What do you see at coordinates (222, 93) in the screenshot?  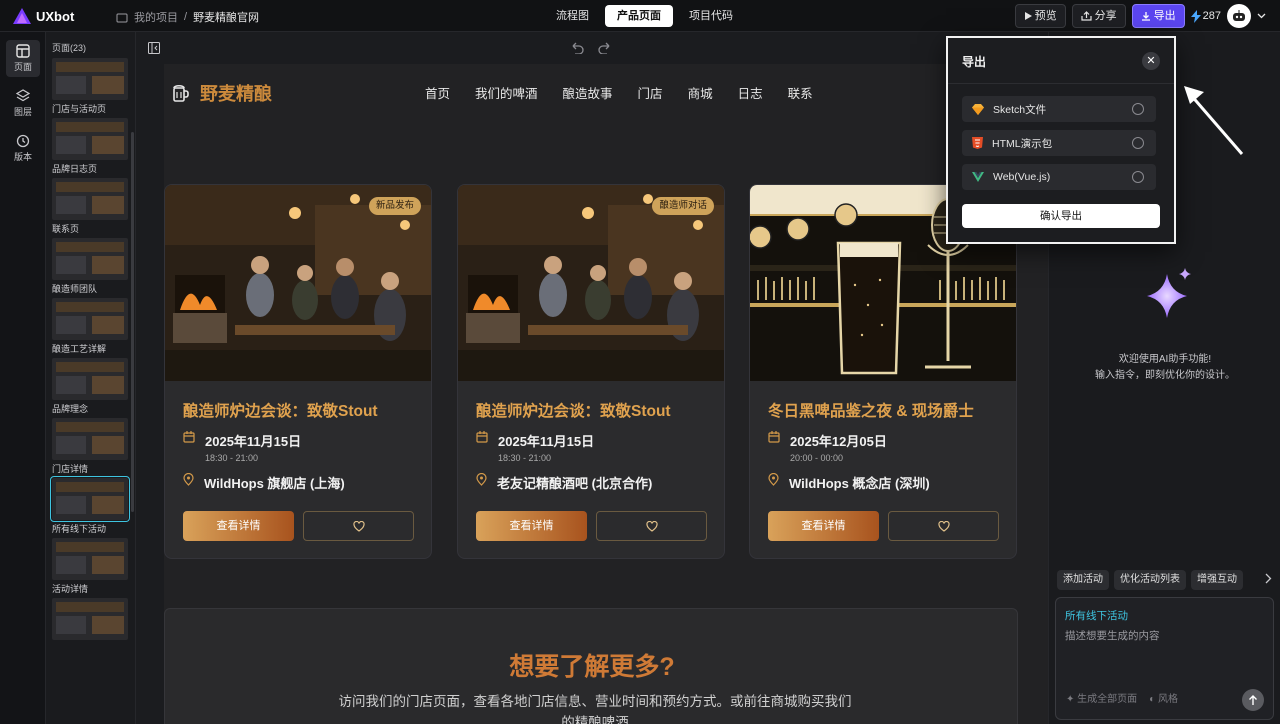 I see `site-brand: 野麦精酿` at bounding box center [222, 93].